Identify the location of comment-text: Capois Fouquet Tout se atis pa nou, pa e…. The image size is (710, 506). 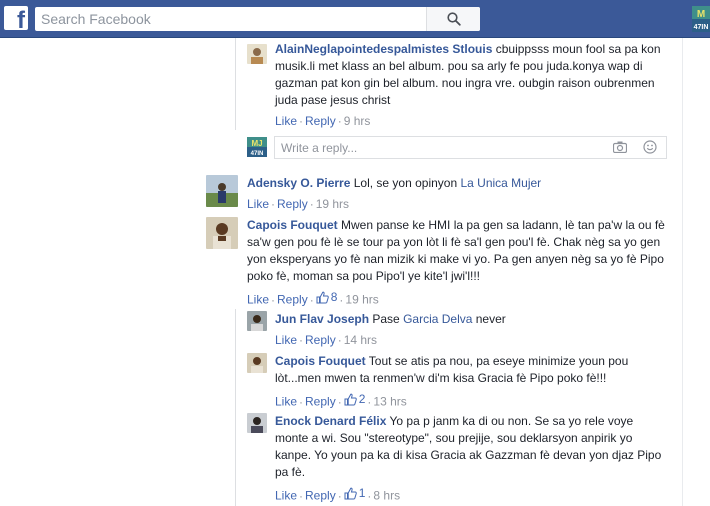
(470, 370).